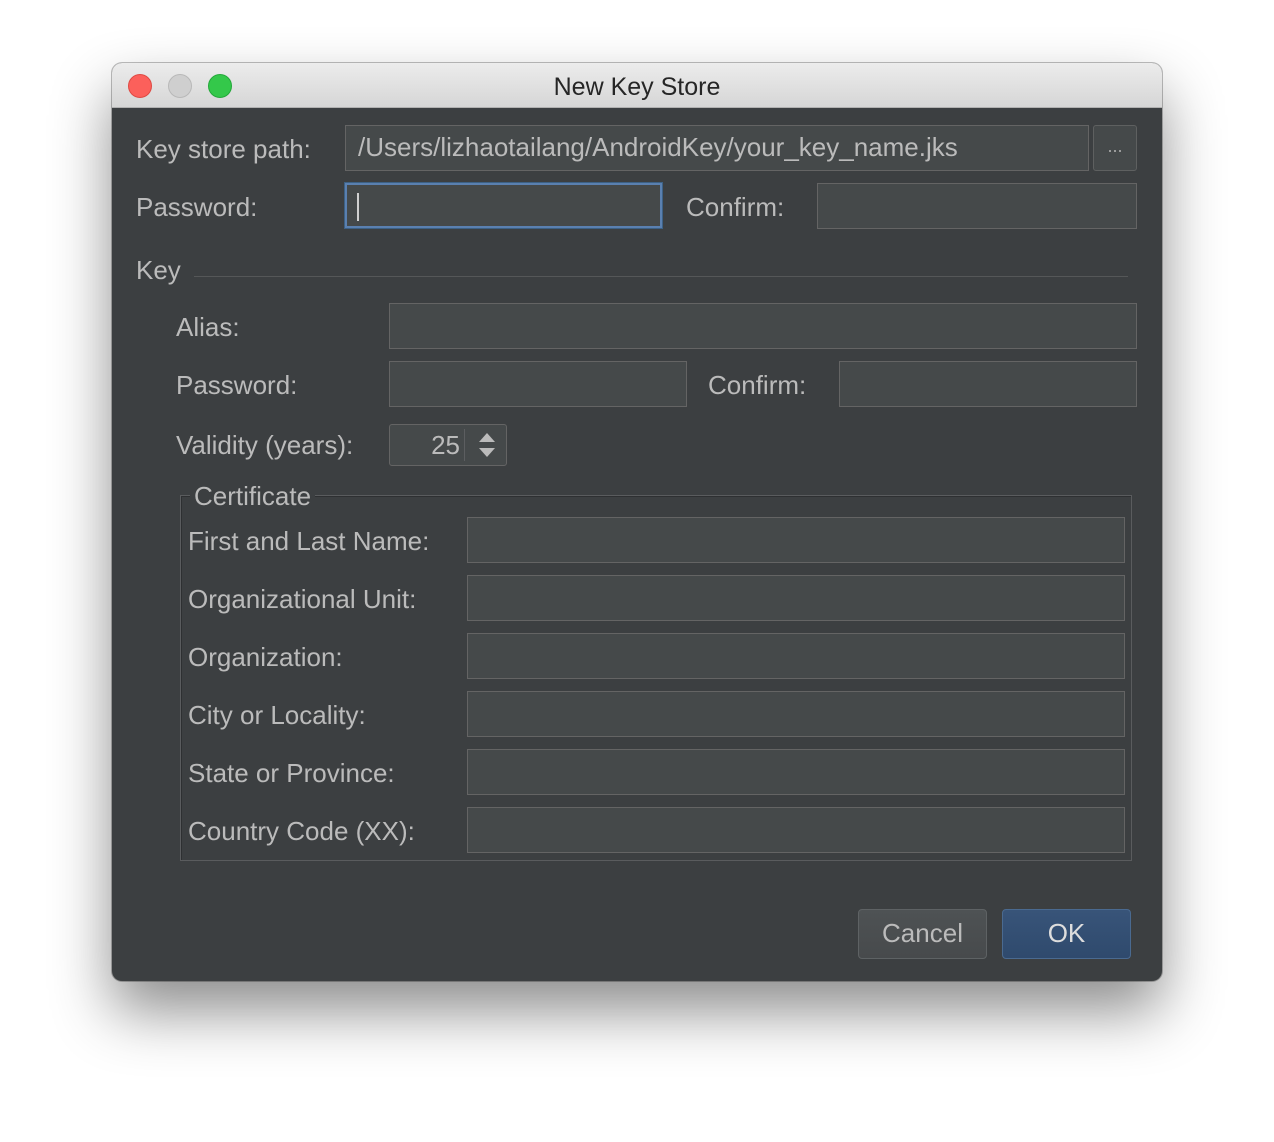 This screenshot has width=1274, height=1142. Describe the element at coordinates (180, 86) in the screenshot. I see `minimize-traffic-light-icon` at that location.